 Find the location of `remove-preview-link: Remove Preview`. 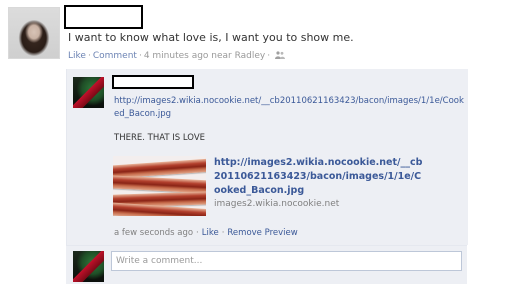

remove-preview-link: Remove Preview is located at coordinates (262, 233).